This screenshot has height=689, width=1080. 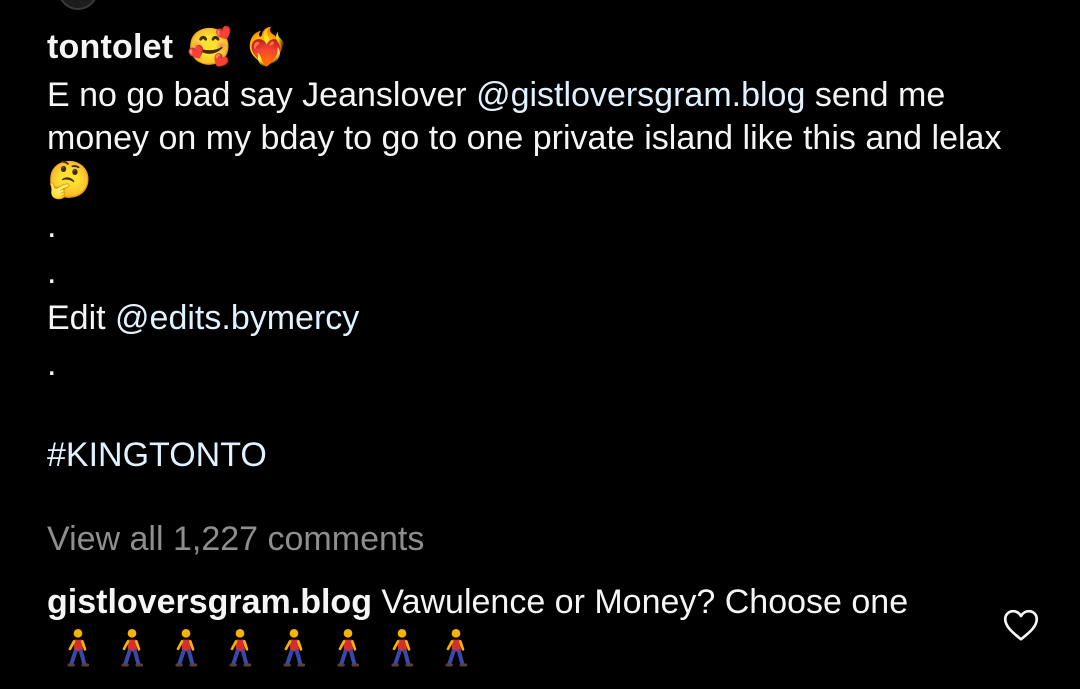 I want to click on edit-credit: Edit @edits.bymercy, so click(x=534, y=318).